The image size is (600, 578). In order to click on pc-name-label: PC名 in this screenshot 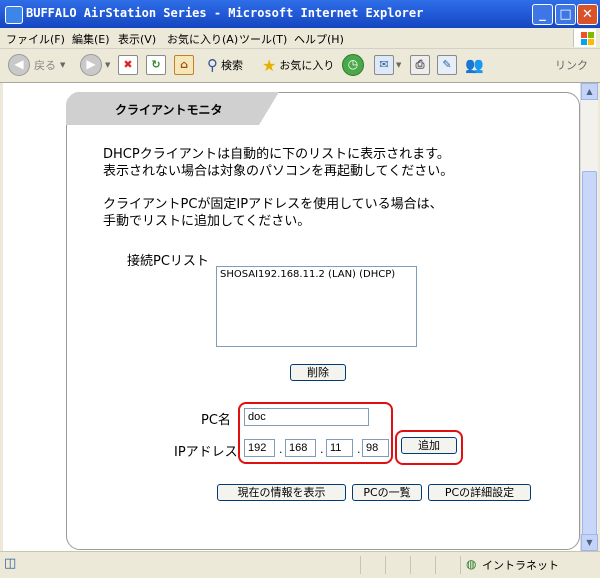, I will do `click(216, 420)`.